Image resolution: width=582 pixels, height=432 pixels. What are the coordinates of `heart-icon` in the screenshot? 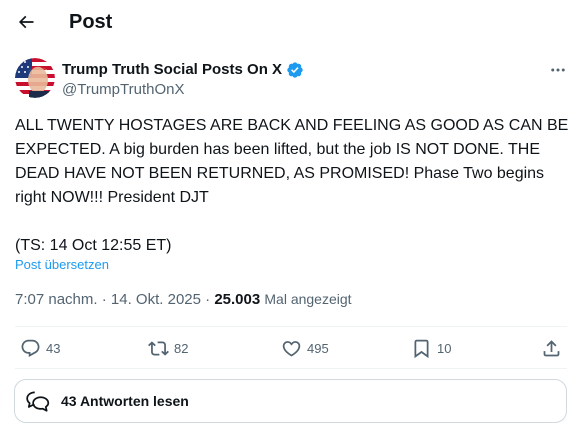 It's located at (291, 348).